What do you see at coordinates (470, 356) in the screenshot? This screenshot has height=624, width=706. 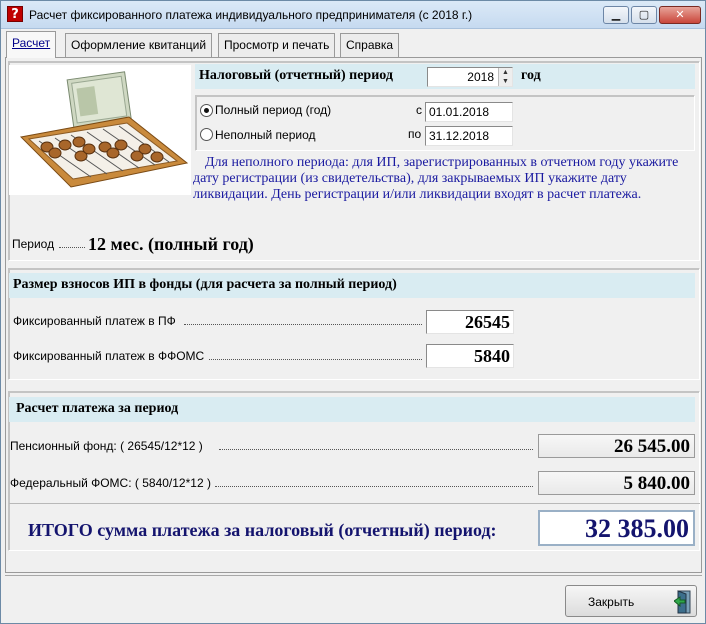 I see `ffoms-fixed-input: 5840` at bounding box center [470, 356].